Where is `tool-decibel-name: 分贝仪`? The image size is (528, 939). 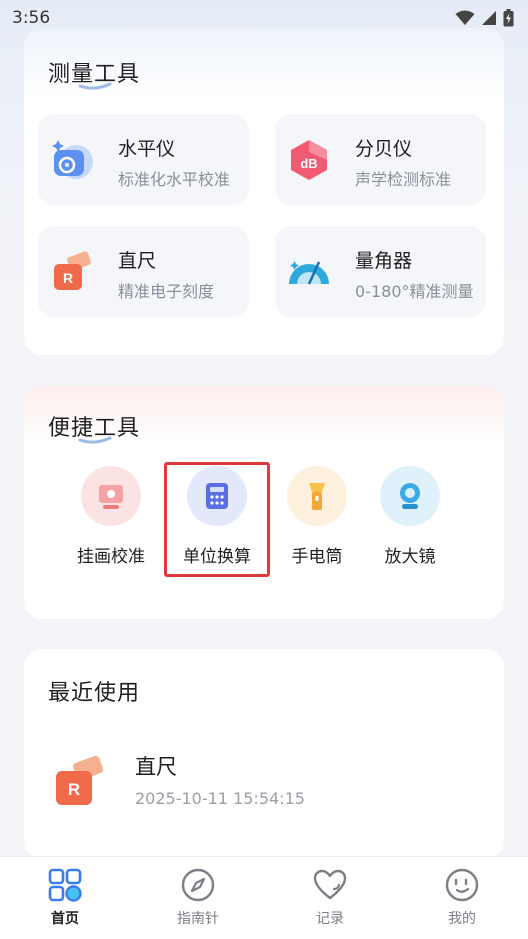 tool-decibel-name: 分贝仪 is located at coordinates (384, 149).